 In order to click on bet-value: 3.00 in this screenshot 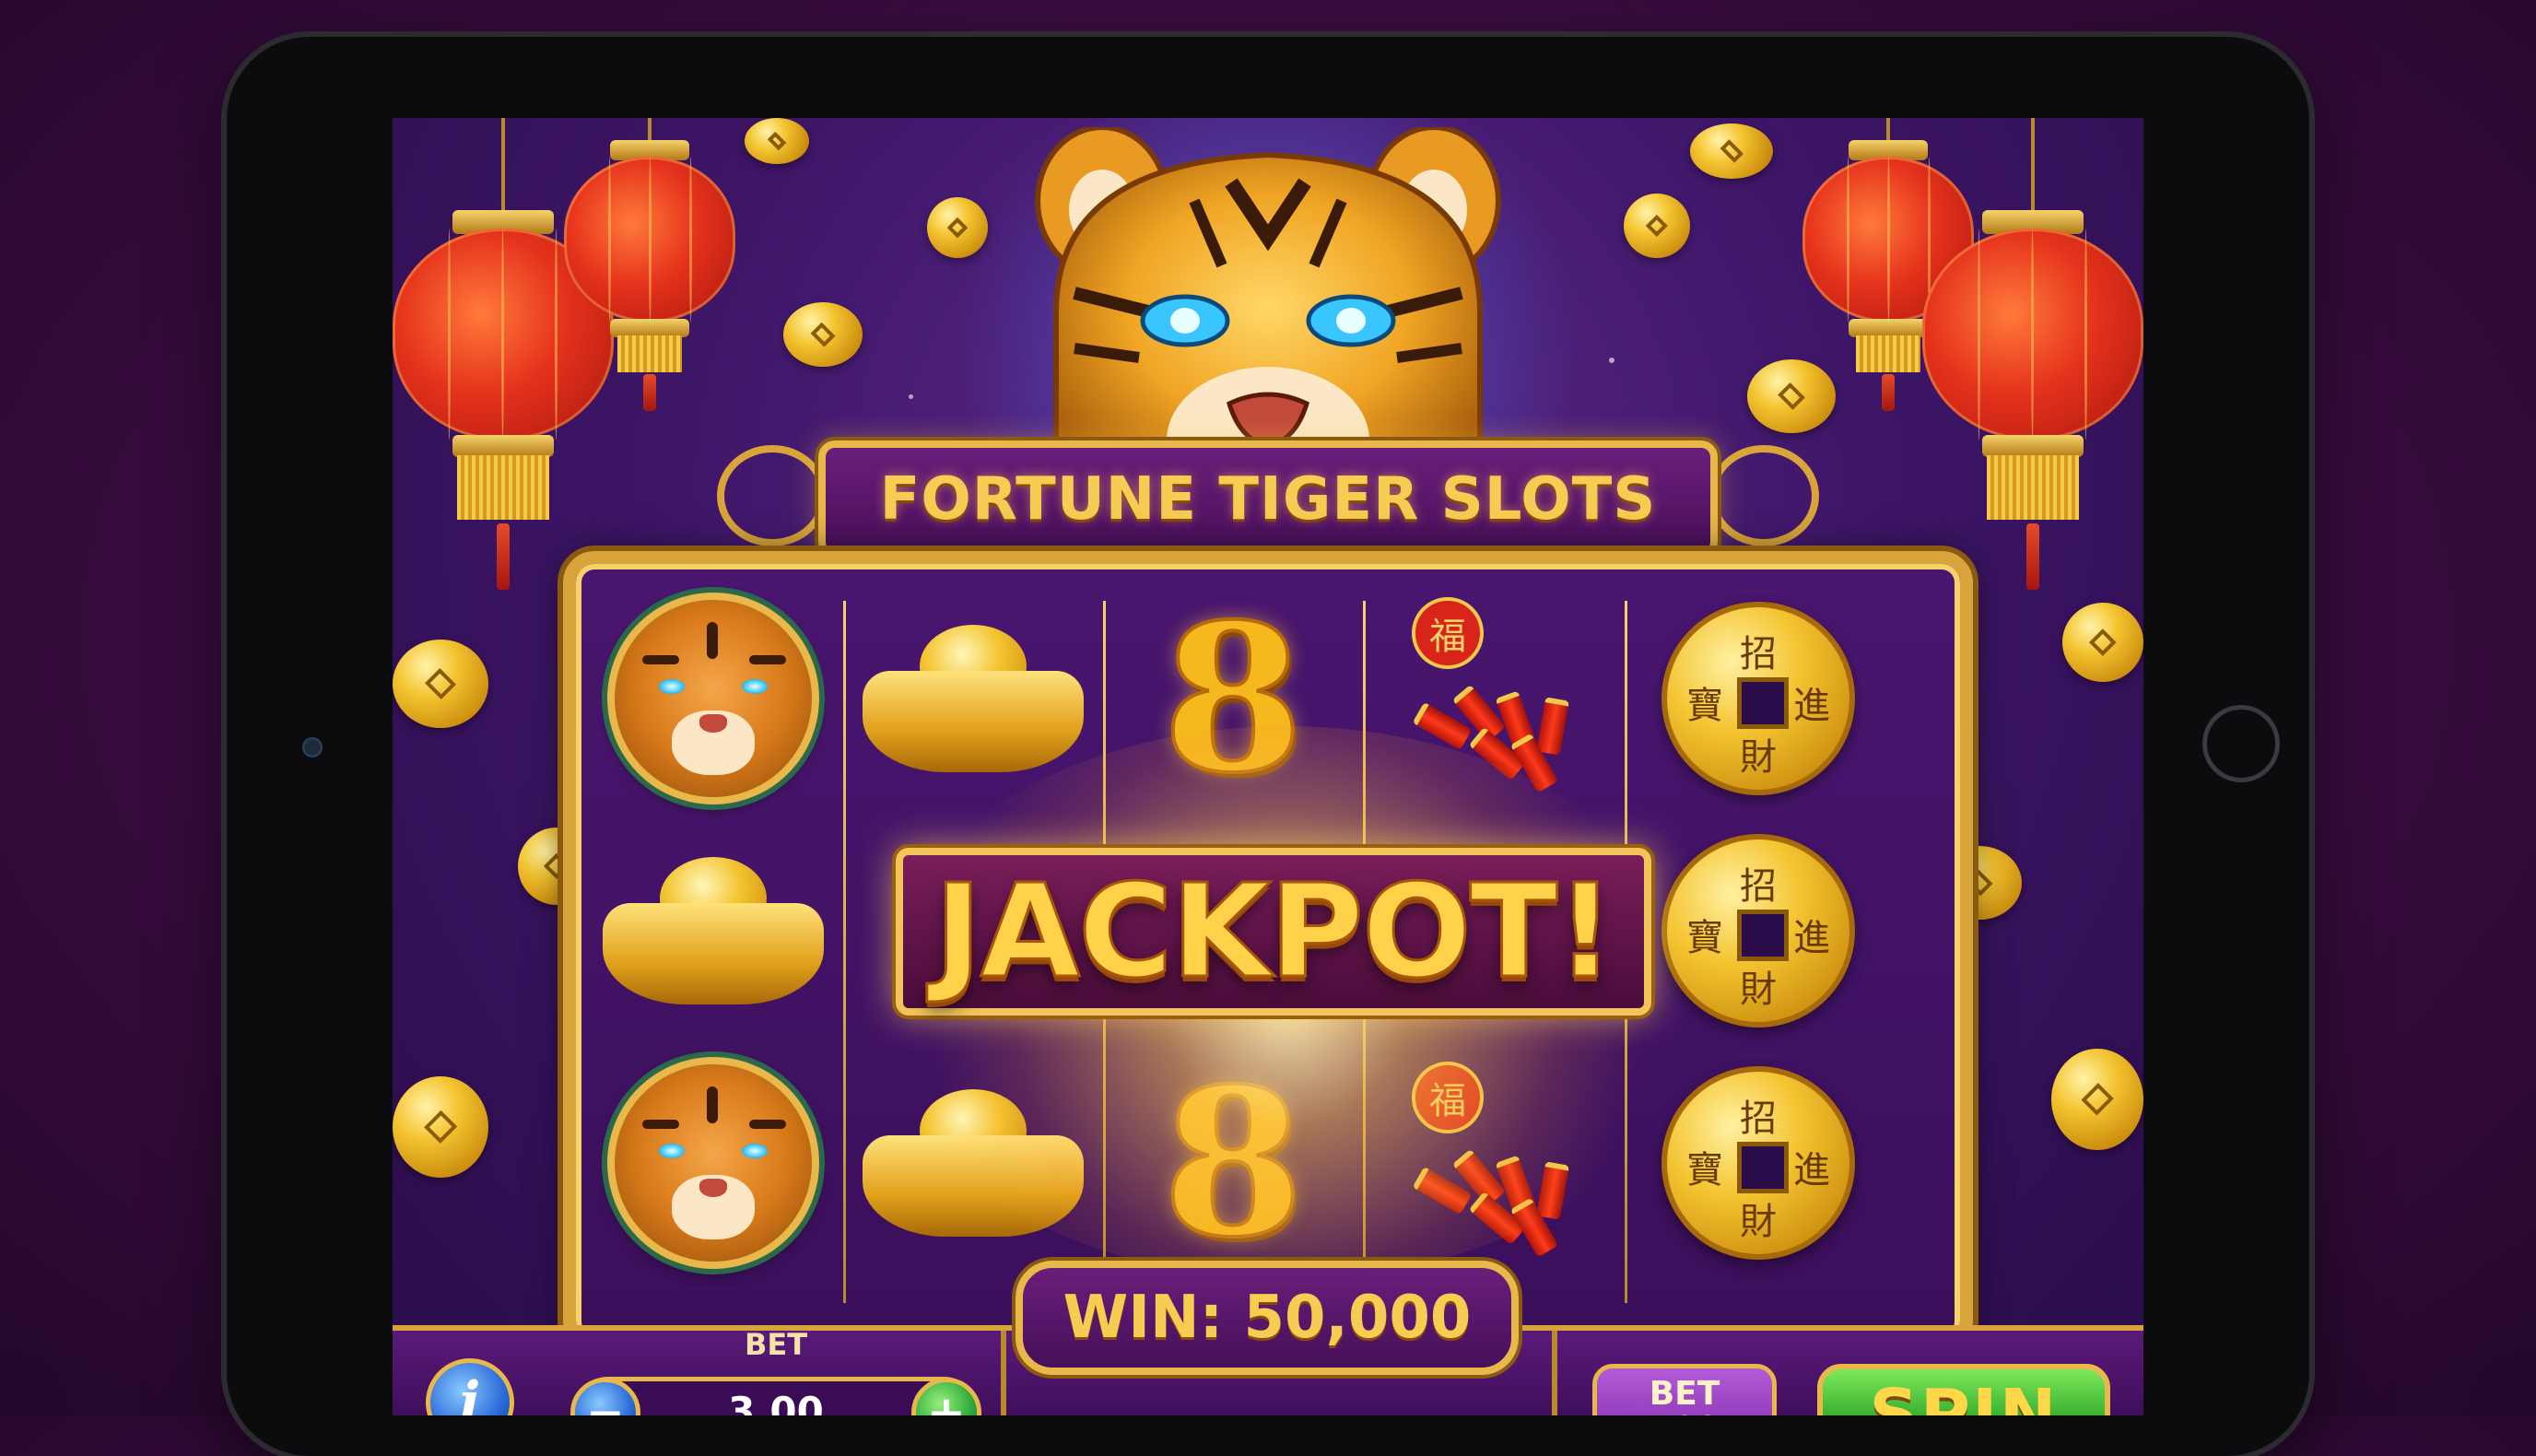, I will do `click(776, 1402)`.